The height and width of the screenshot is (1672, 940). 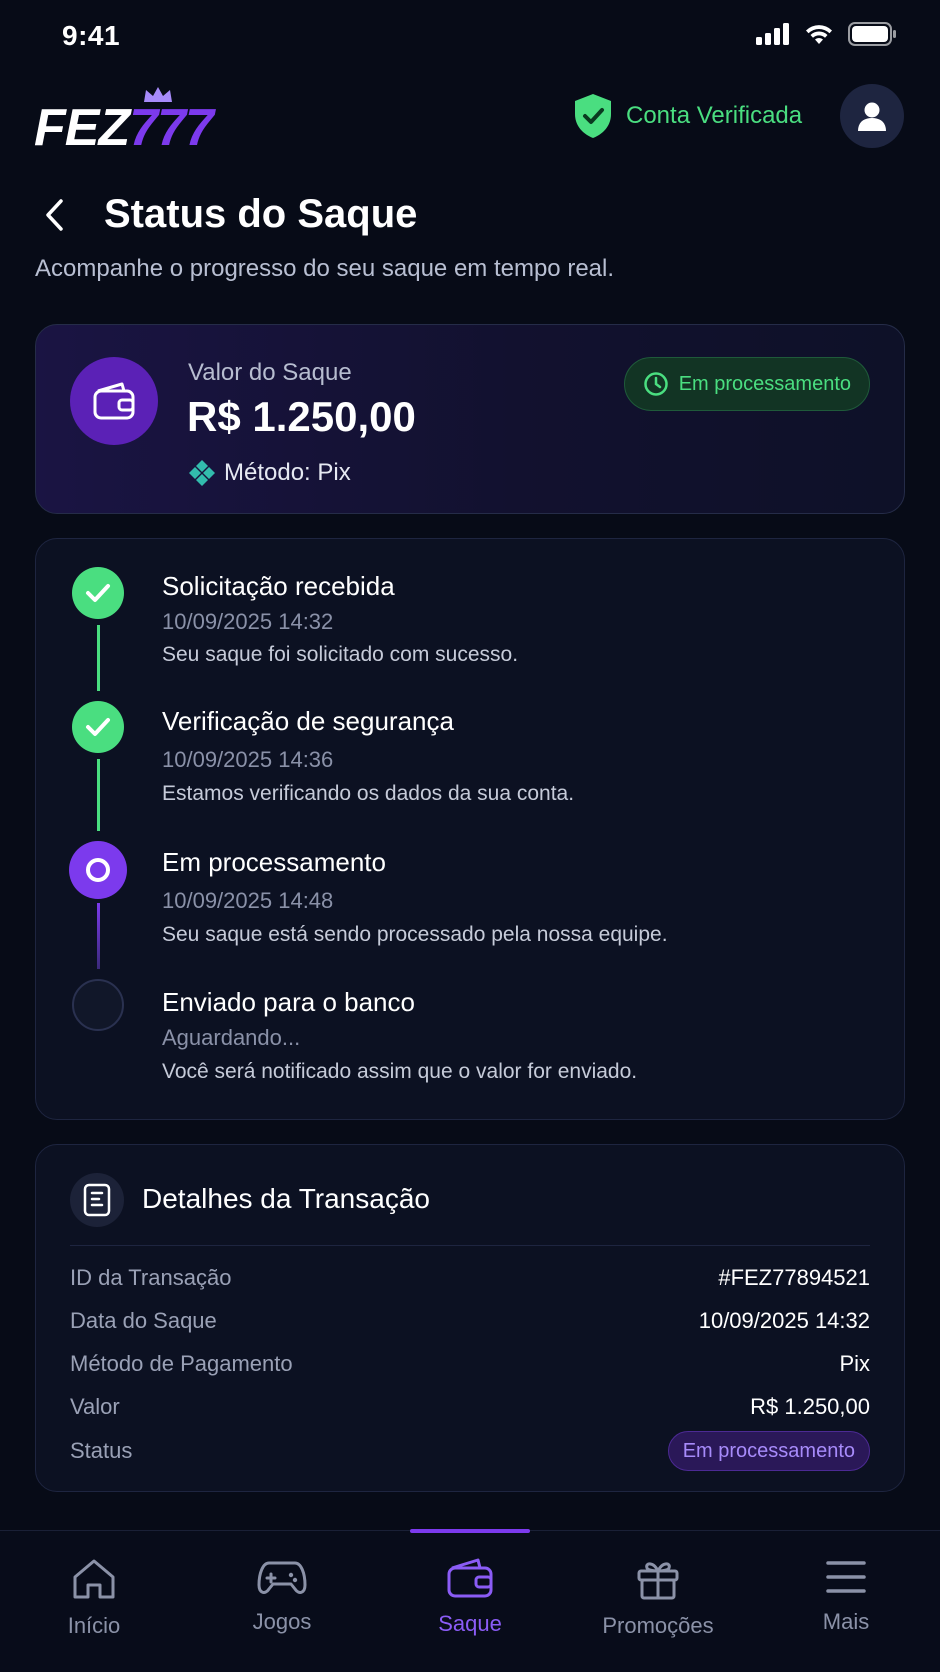 What do you see at coordinates (151, 1277) in the screenshot?
I see `detail-label: ID da Transação` at bounding box center [151, 1277].